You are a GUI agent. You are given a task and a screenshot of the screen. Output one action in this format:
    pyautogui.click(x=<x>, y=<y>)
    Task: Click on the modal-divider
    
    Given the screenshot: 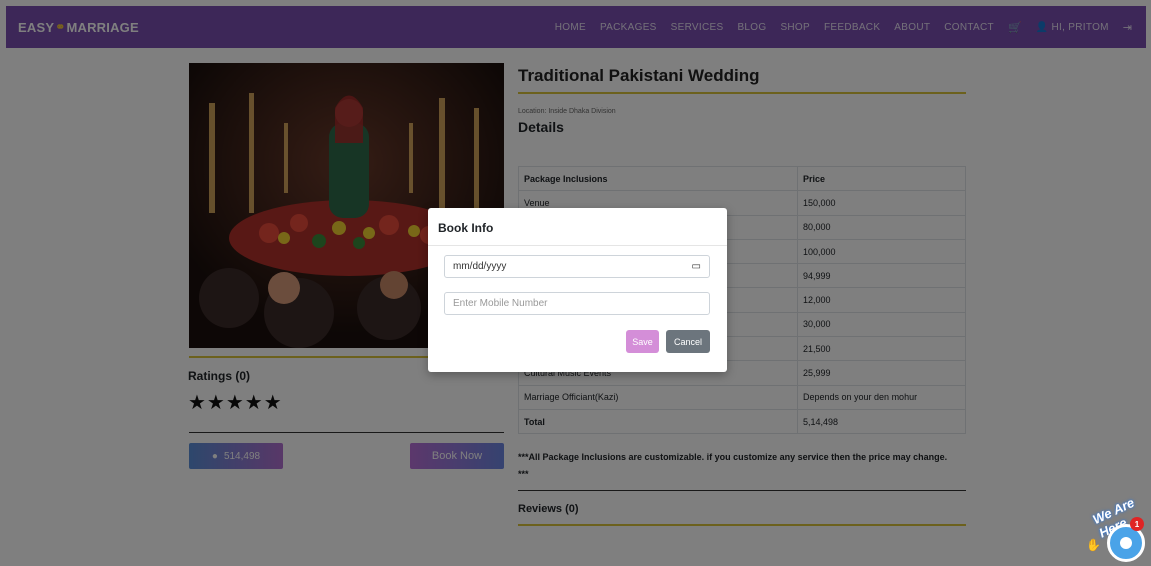 What is the action you would take?
    pyautogui.click(x=577, y=245)
    